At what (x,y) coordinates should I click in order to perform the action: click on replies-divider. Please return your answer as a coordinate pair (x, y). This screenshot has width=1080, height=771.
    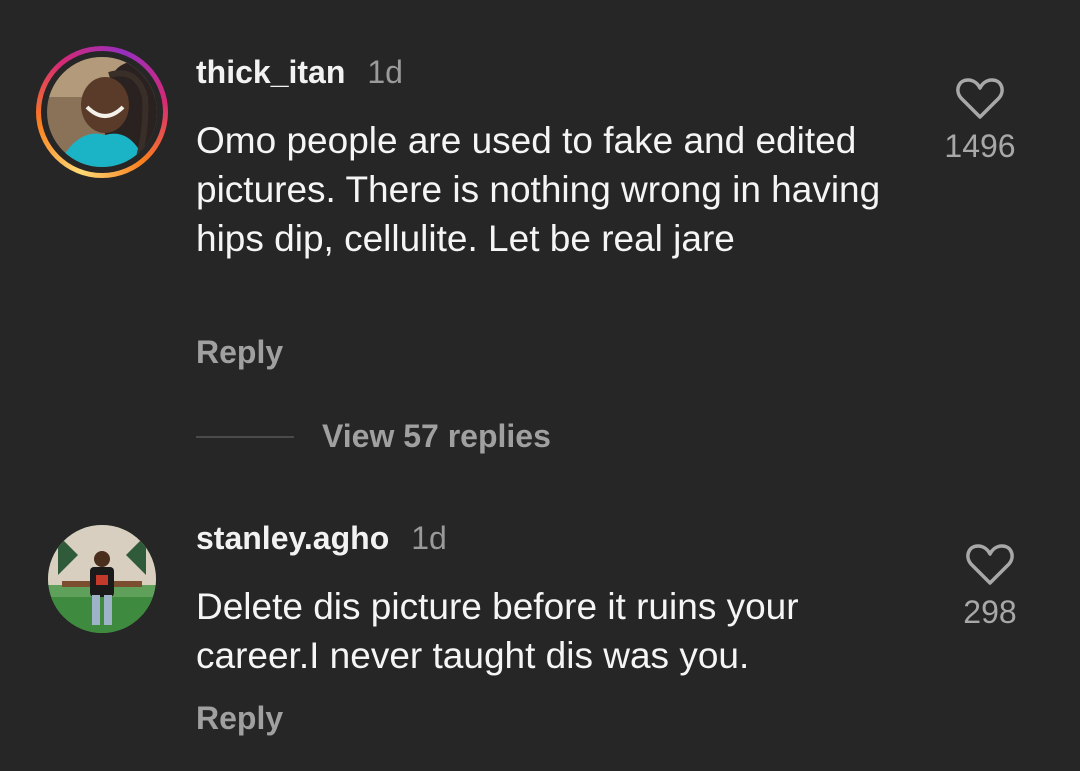
    Looking at the image, I should click on (245, 436).